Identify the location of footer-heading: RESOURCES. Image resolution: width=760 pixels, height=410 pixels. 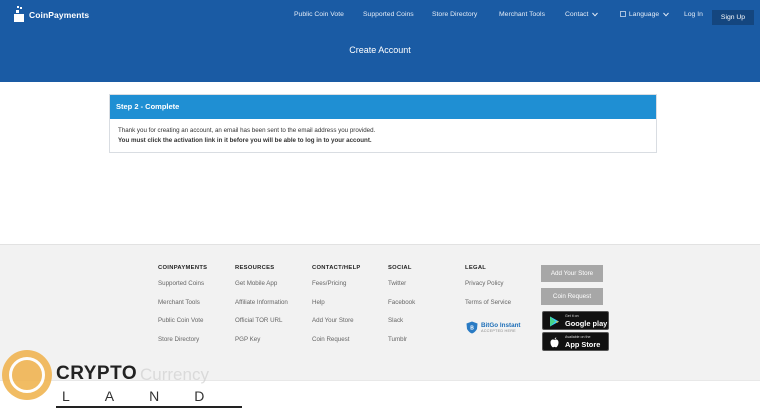
(255, 268).